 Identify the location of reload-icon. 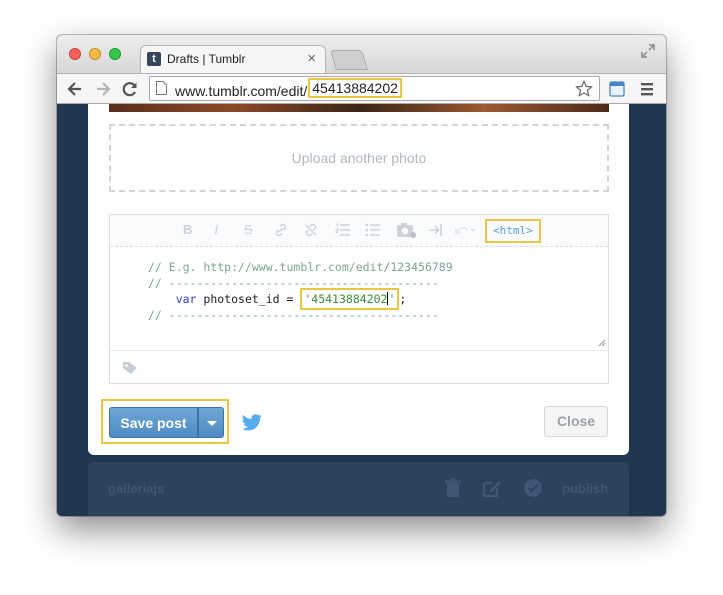
(130, 89).